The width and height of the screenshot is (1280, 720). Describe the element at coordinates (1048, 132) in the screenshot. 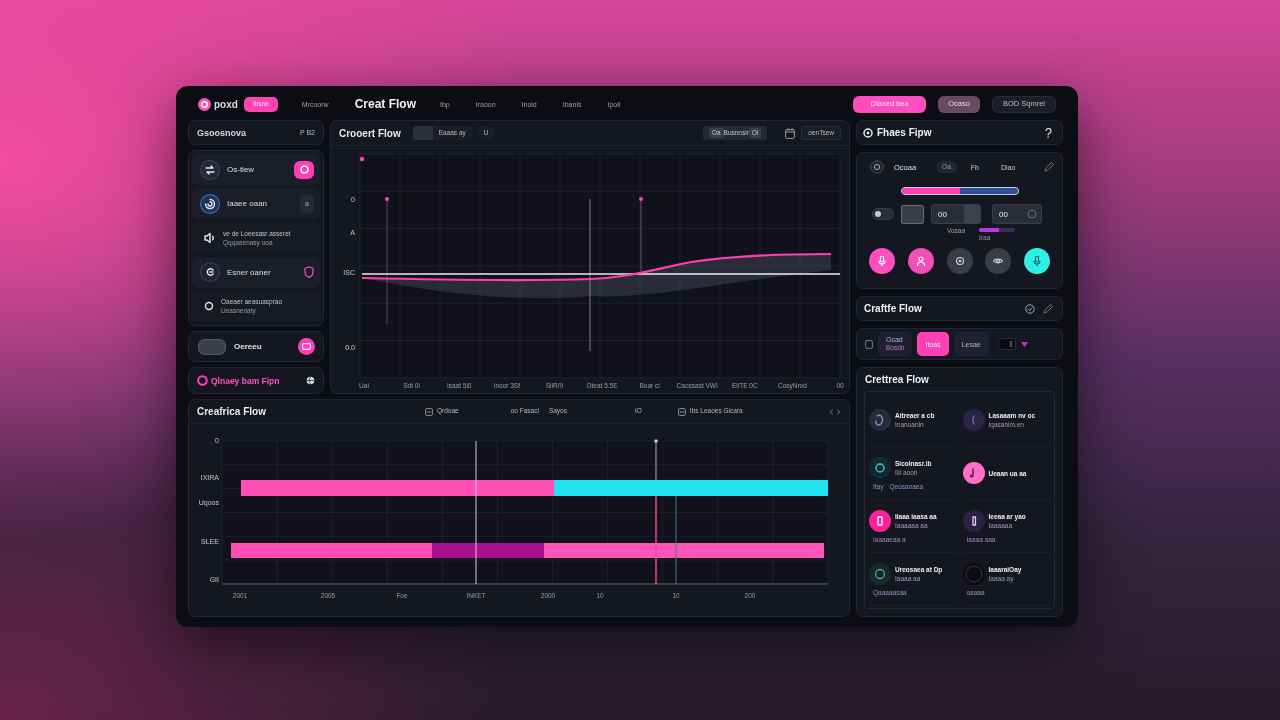

I see `help-icon` at that location.